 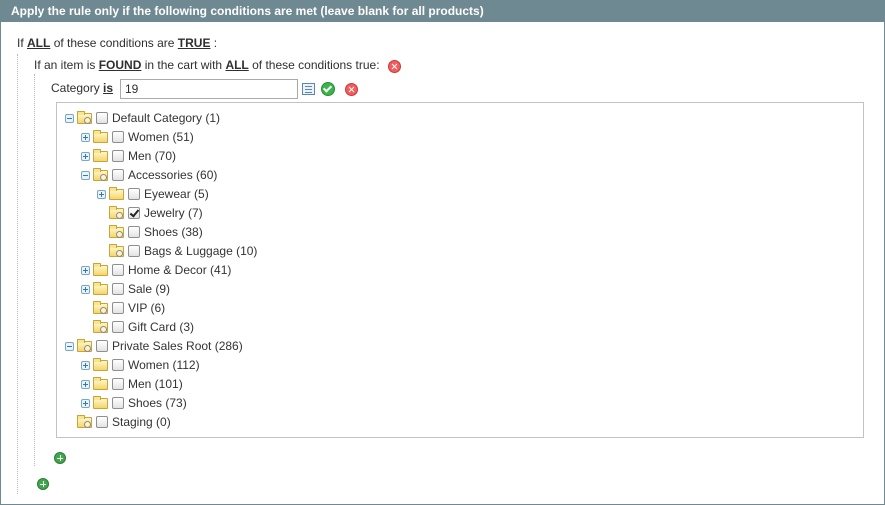 What do you see at coordinates (460, 137) in the screenshot?
I see `tree-node: Women (51)` at bounding box center [460, 137].